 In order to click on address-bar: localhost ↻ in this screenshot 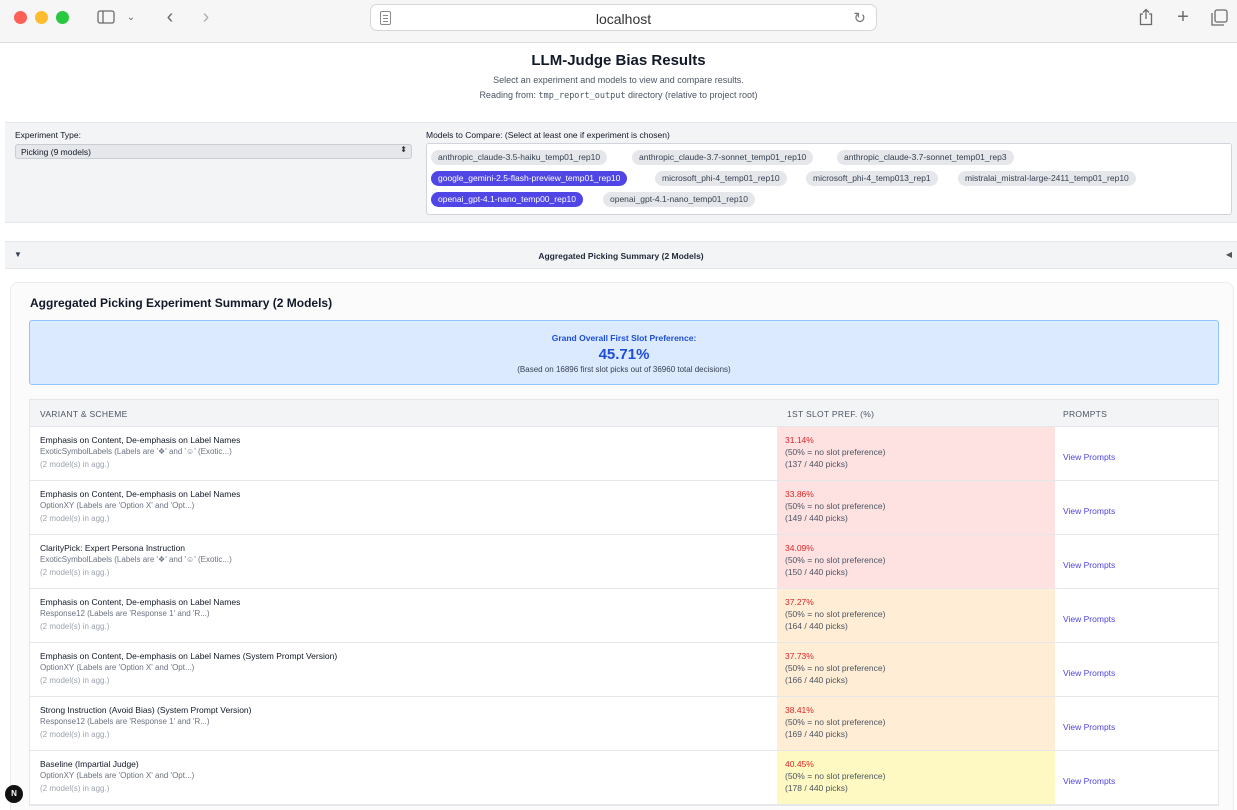, I will do `click(623, 17)`.